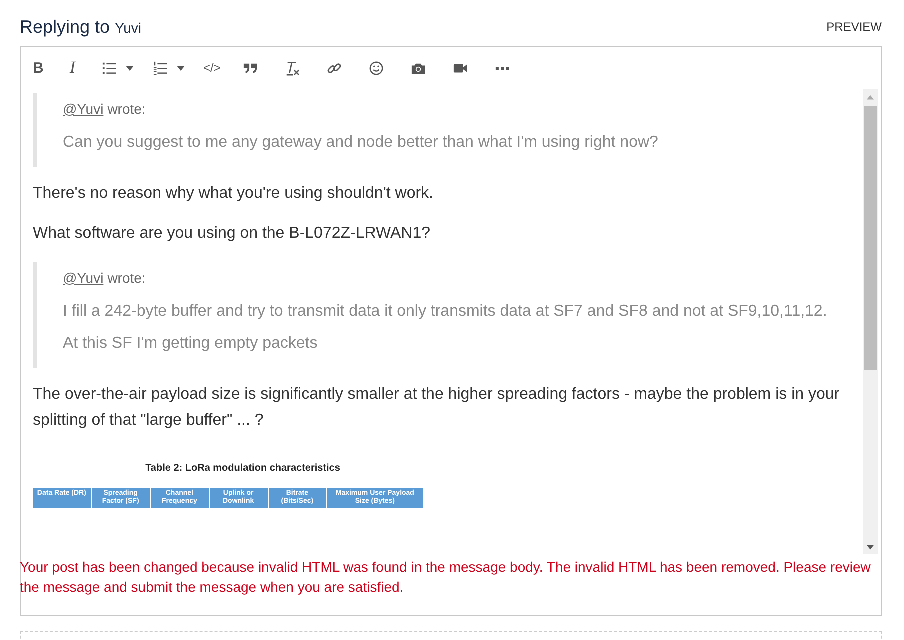  I want to click on numbered-list-icon, so click(160, 68).